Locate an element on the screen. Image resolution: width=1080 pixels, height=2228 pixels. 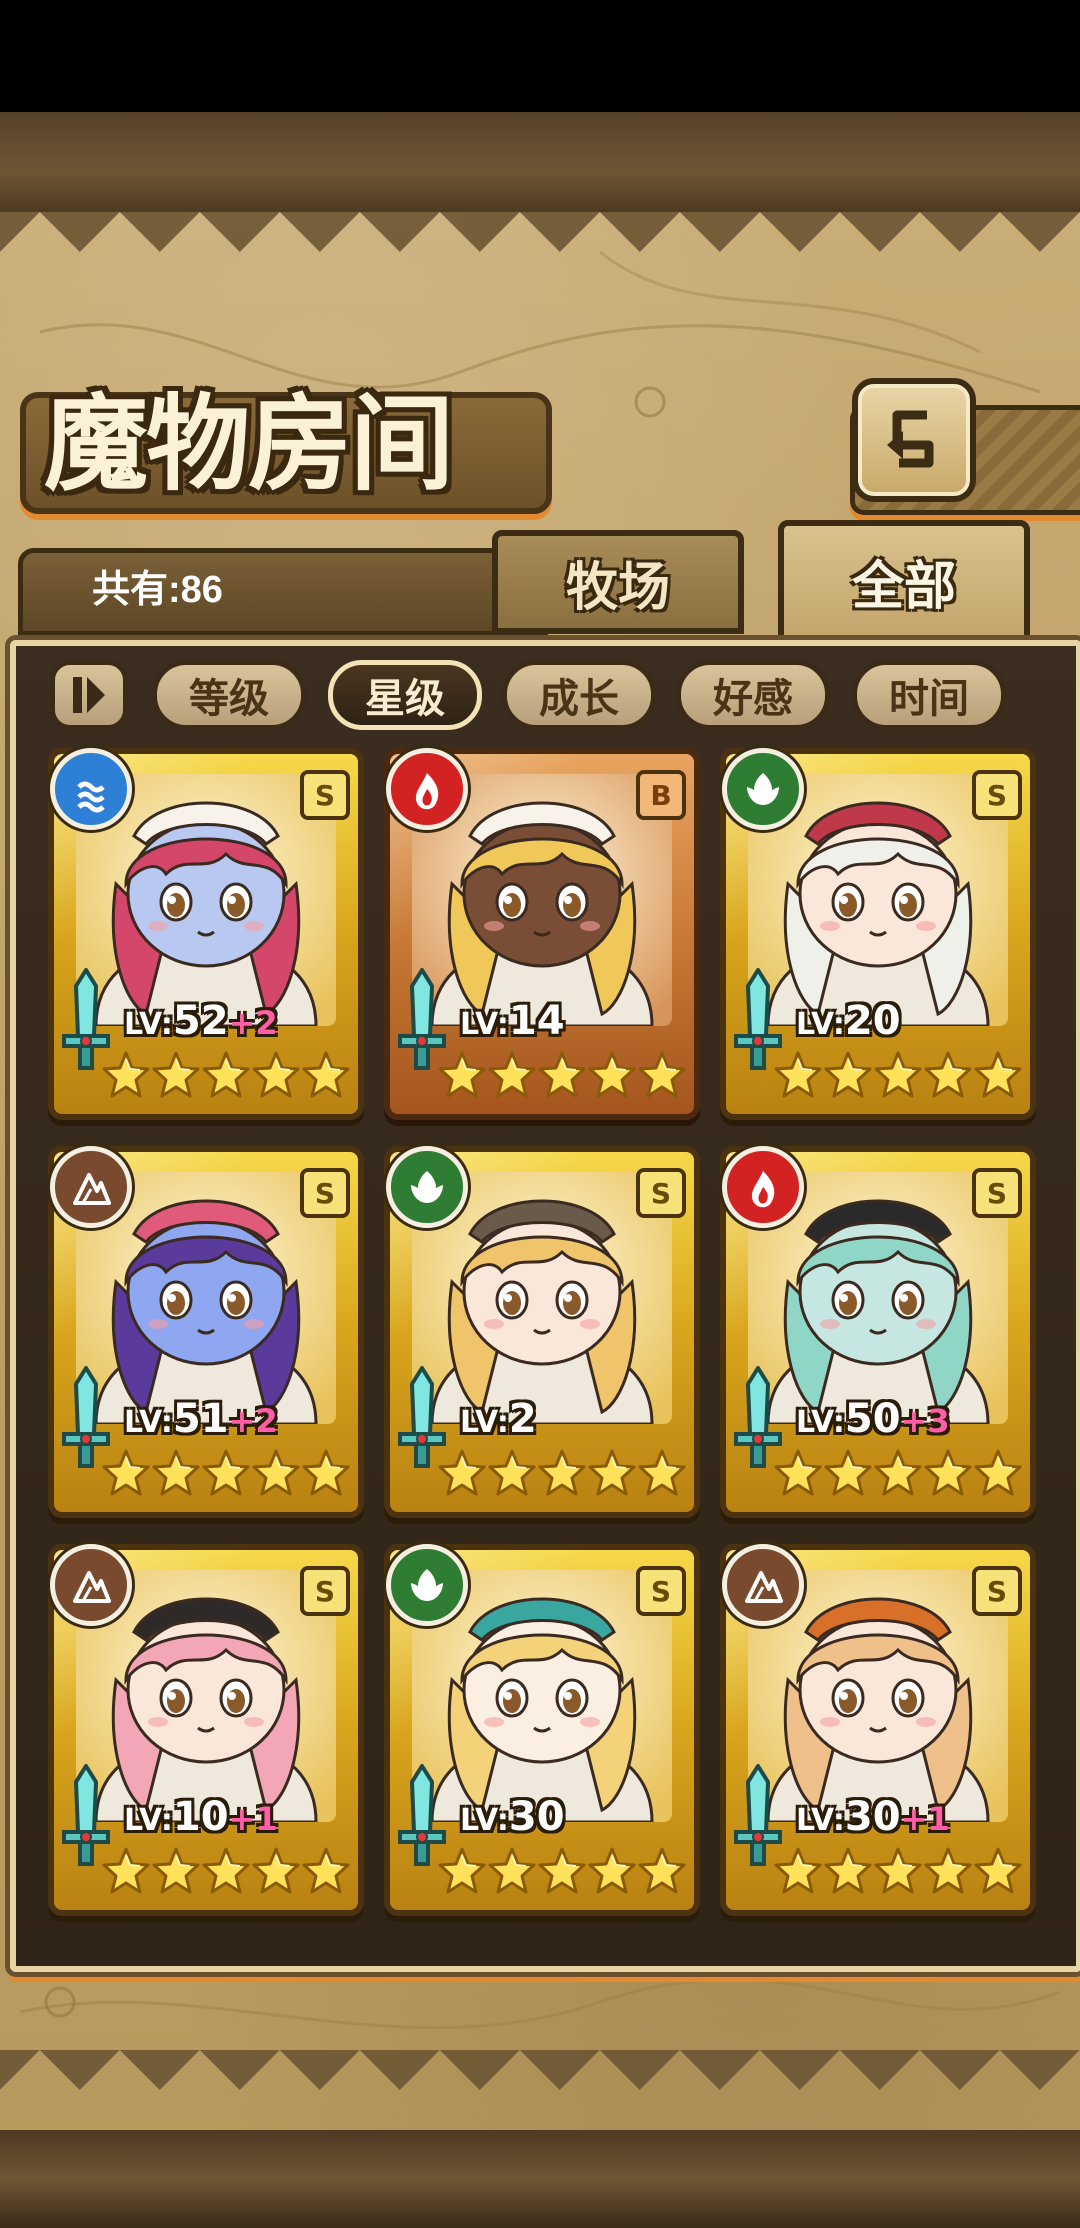
filter-time: 时间 is located at coordinates (929, 695).